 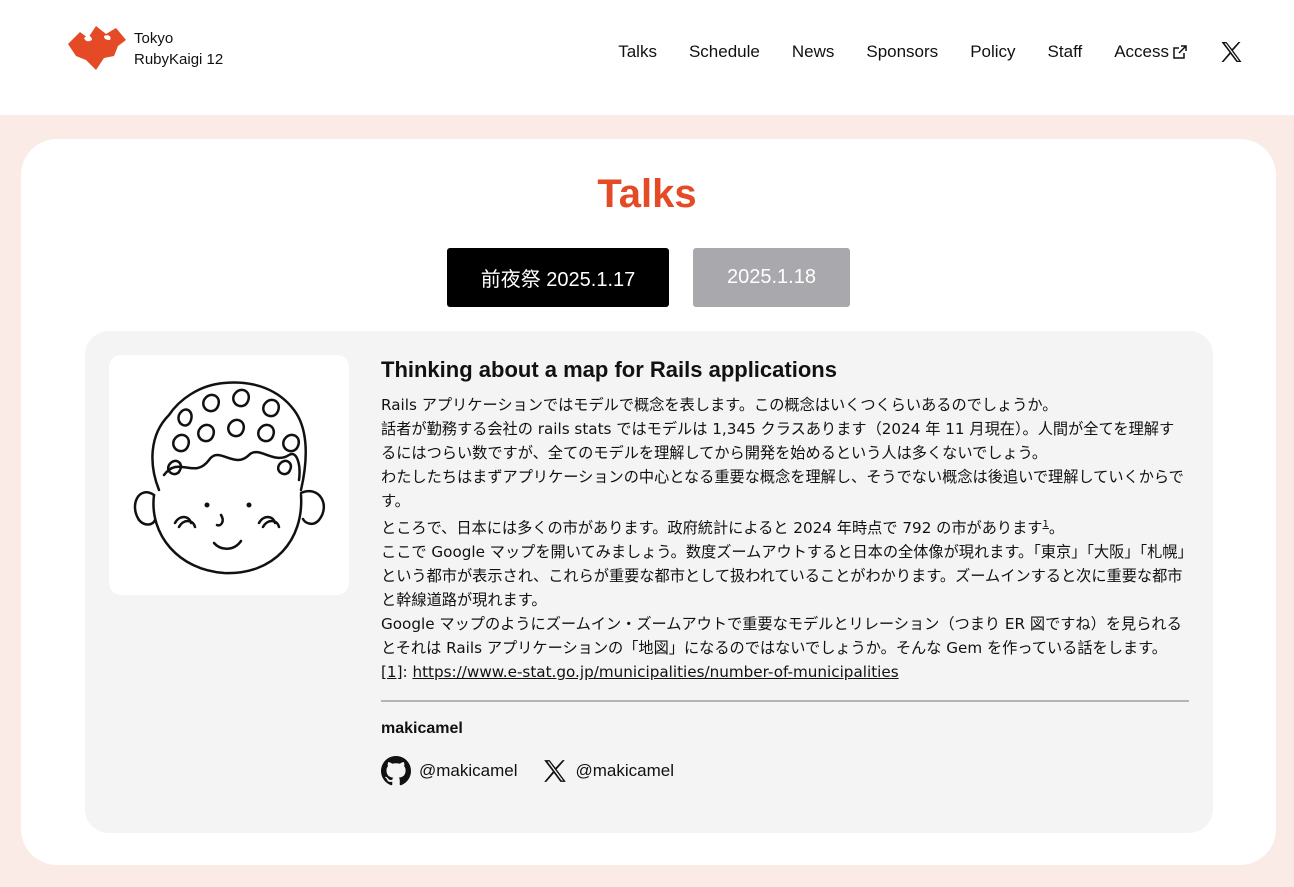 What do you see at coordinates (625, 771) in the screenshot?
I see `x-handle: @makicamel` at bounding box center [625, 771].